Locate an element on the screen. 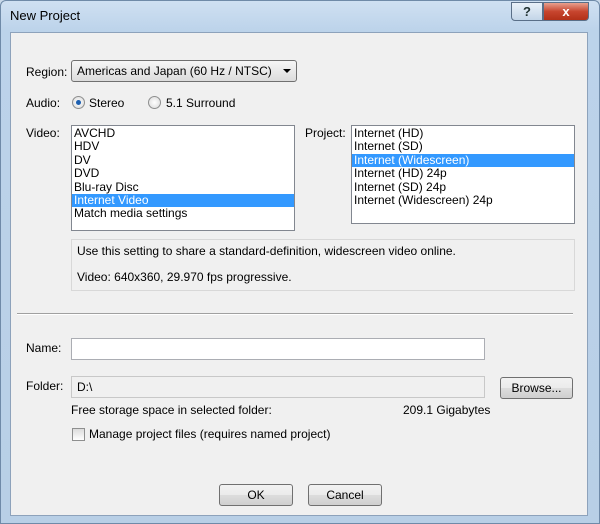  project-label: Project: is located at coordinates (325, 133).